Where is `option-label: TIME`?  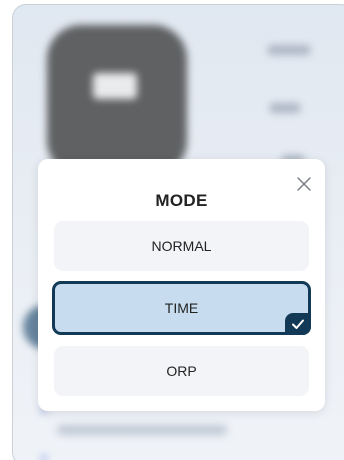 option-label: TIME is located at coordinates (181, 308).